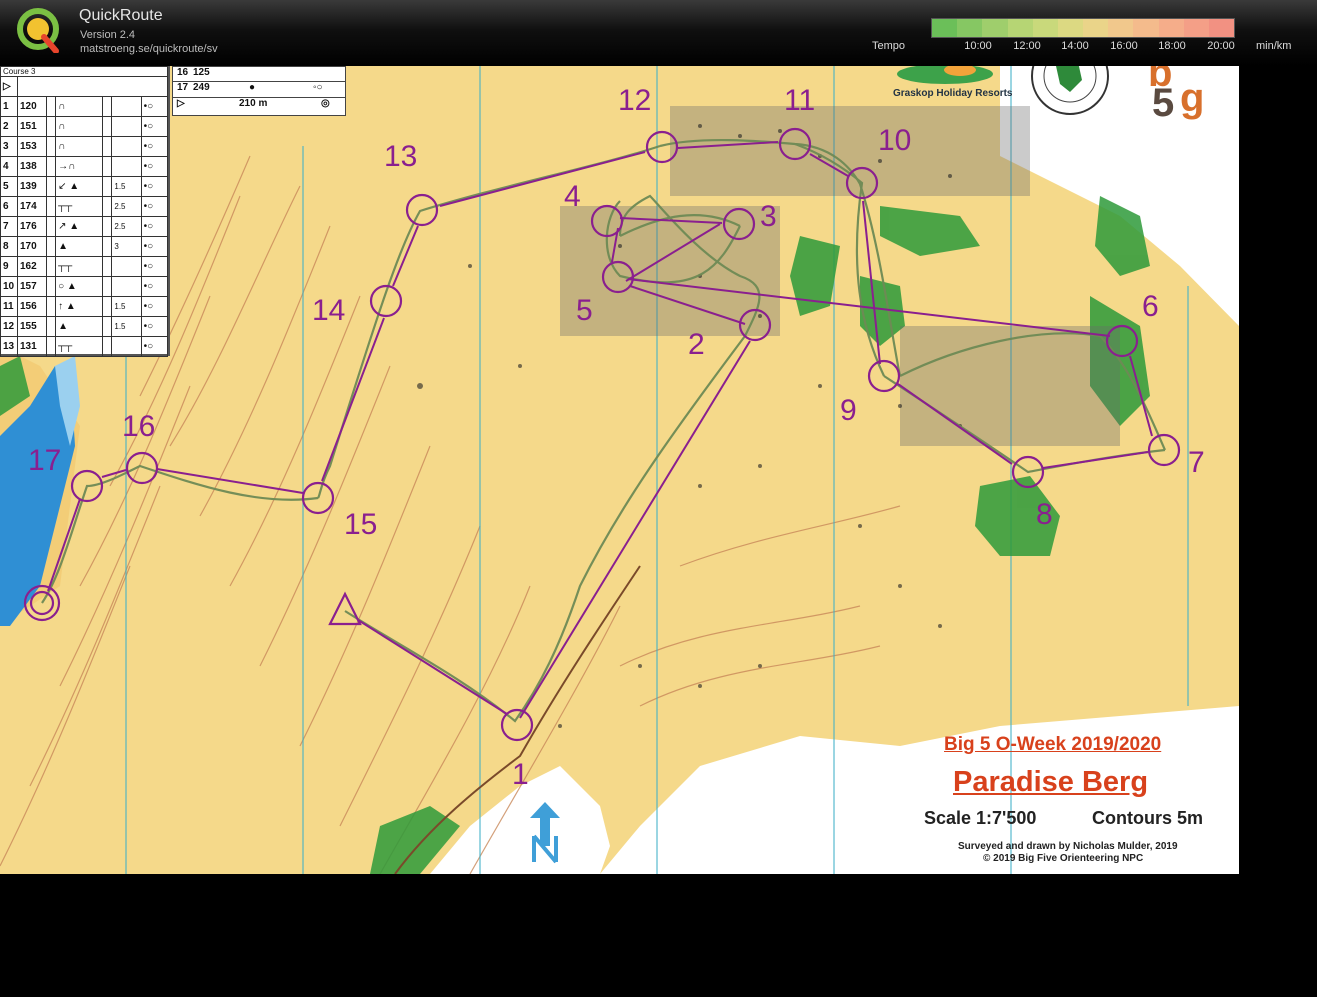  What do you see at coordinates (584, 310) in the screenshot?
I see `control-number-5: 5` at bounding box center [584, 310].